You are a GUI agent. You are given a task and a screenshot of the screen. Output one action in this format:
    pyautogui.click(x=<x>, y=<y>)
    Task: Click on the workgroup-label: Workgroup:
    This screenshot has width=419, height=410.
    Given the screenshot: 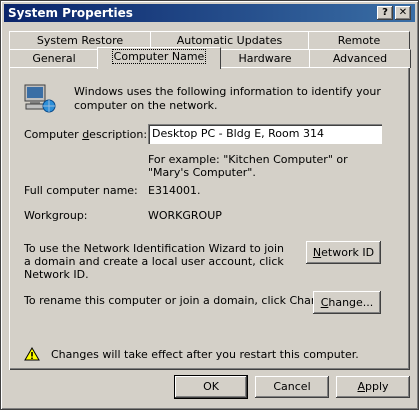 What is the action you would take?
    pyautogui.click(x=56, y=215)
    